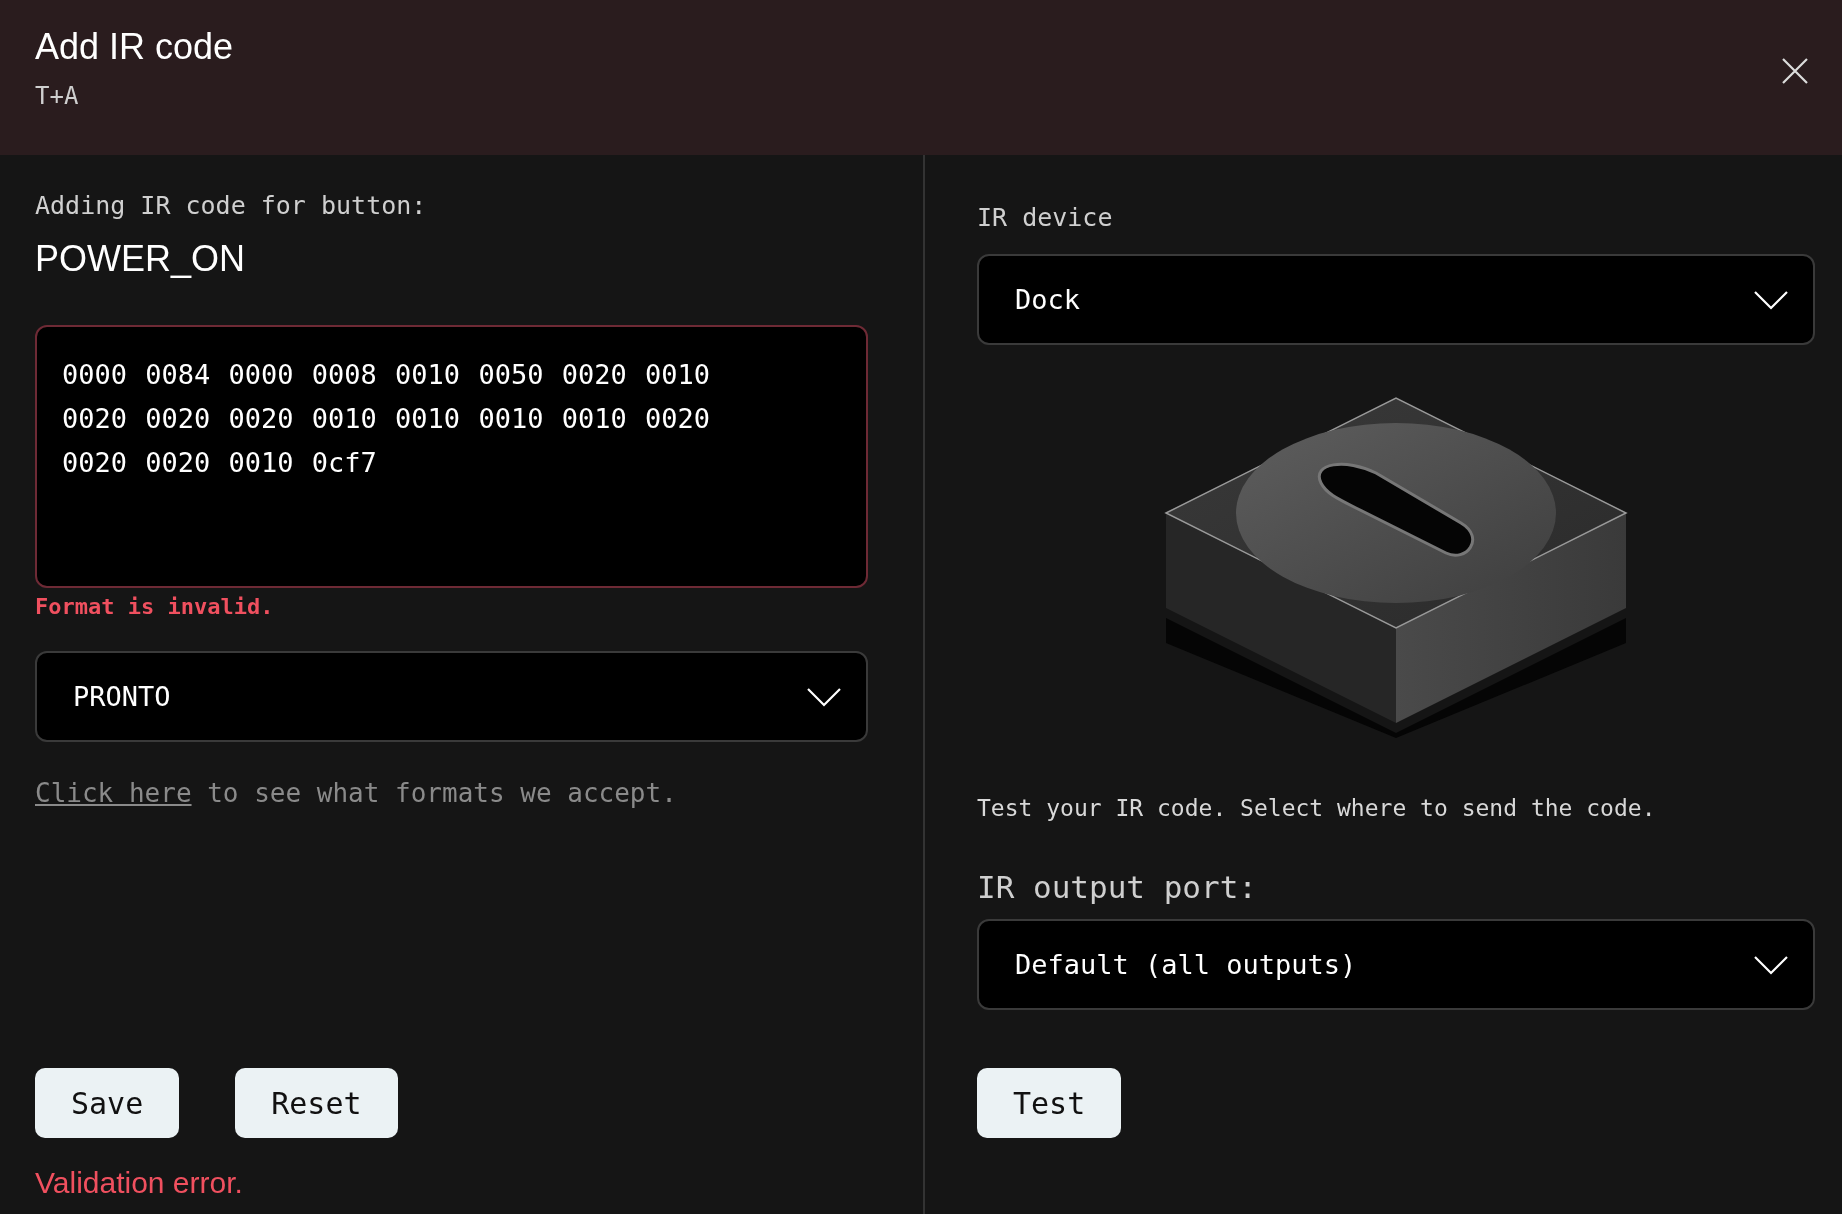 This screenshot has width=1842, height=1214. I want to click on device-select: Dock, so click(1396, 299).